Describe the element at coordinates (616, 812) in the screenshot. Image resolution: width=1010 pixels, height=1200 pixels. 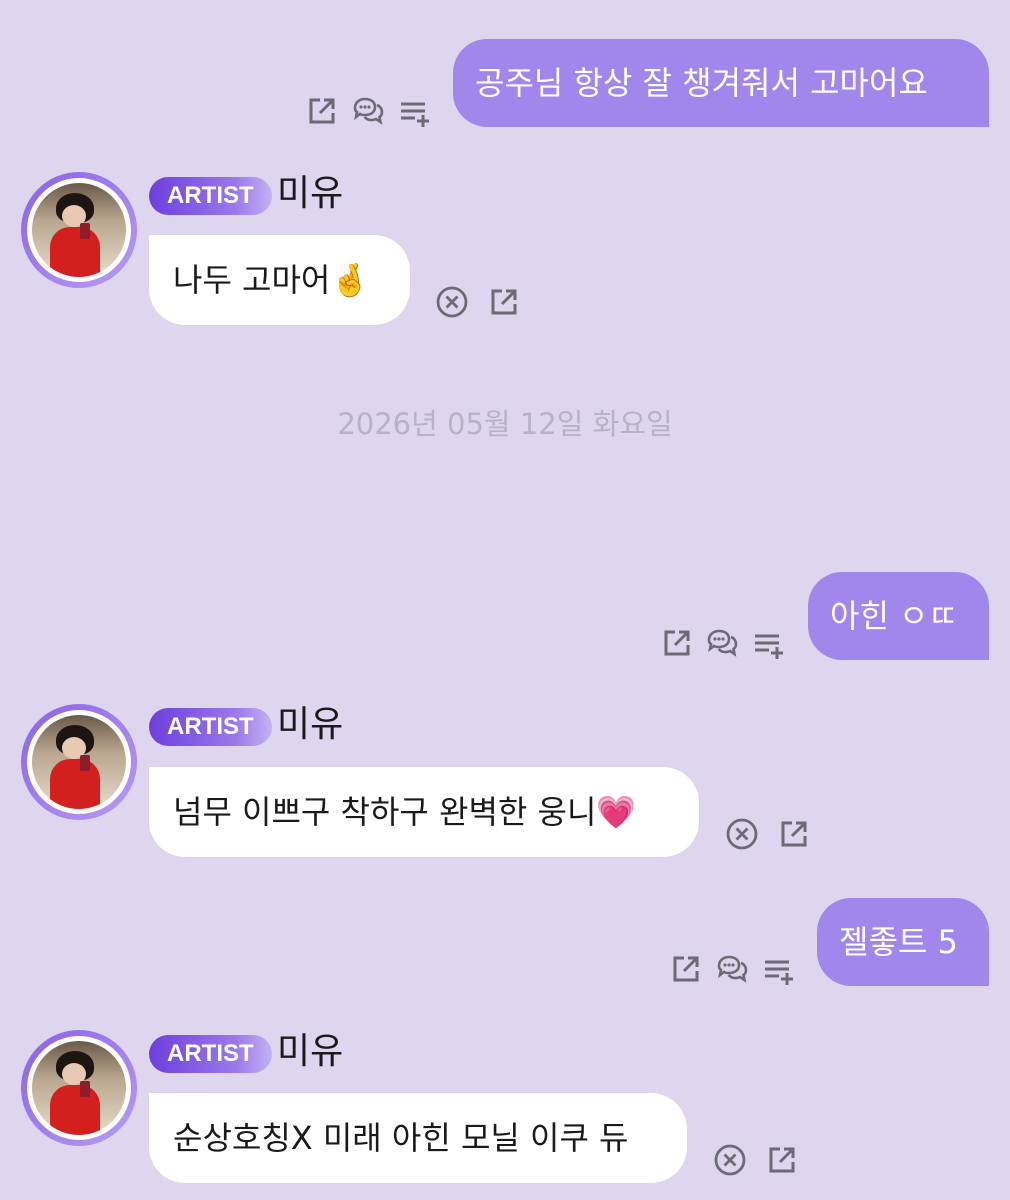
I see `message-emoji: 💗` at that location.